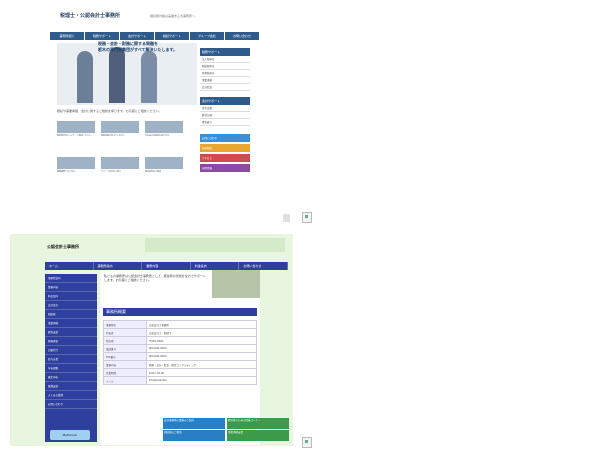 The width and height of the screenshot is (600, 450). Describe the element at coordinates (225, 148) in the screenshot. I see `sidebar-button: 無料相談` at that location.